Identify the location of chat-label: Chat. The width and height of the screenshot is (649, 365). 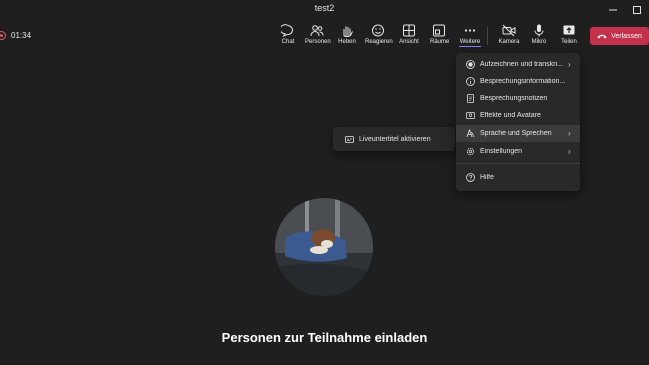
(288, 42).